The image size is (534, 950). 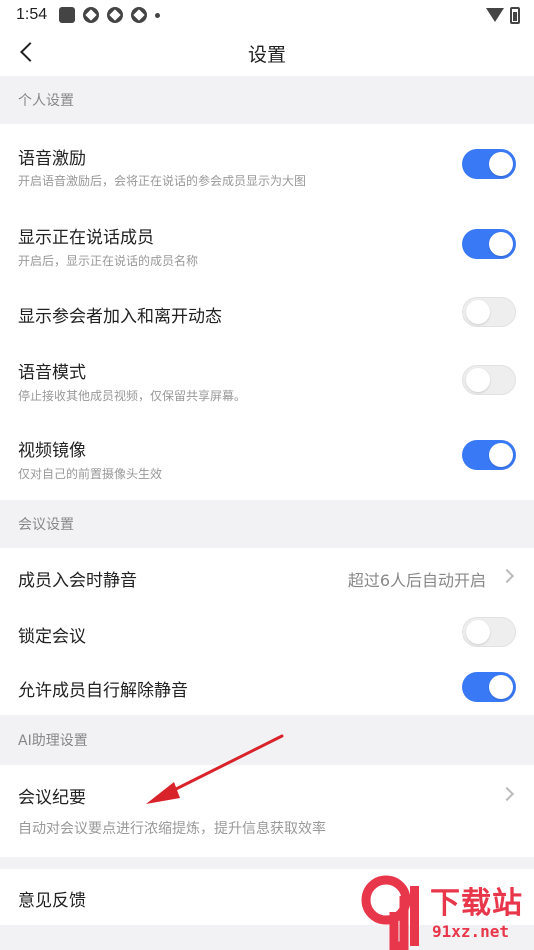 I want to click on video-mirror-toggle, so click(x=489, y=455).